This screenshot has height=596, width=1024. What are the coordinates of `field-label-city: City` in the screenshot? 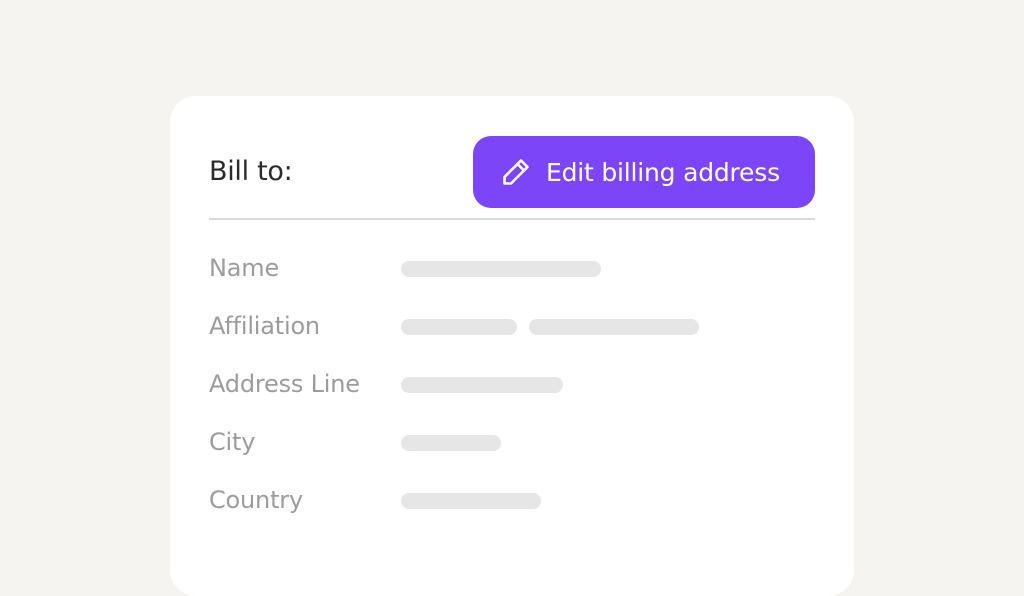 It's located at (232, 442).